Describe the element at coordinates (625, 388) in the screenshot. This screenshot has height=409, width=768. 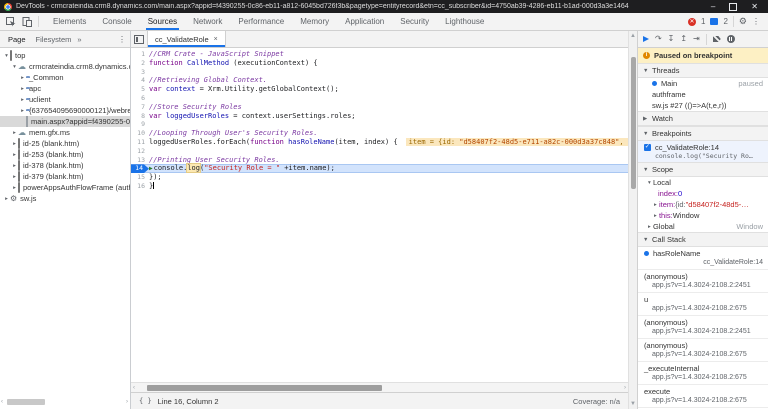
I see `scroll-right-icon: ›` at that location.